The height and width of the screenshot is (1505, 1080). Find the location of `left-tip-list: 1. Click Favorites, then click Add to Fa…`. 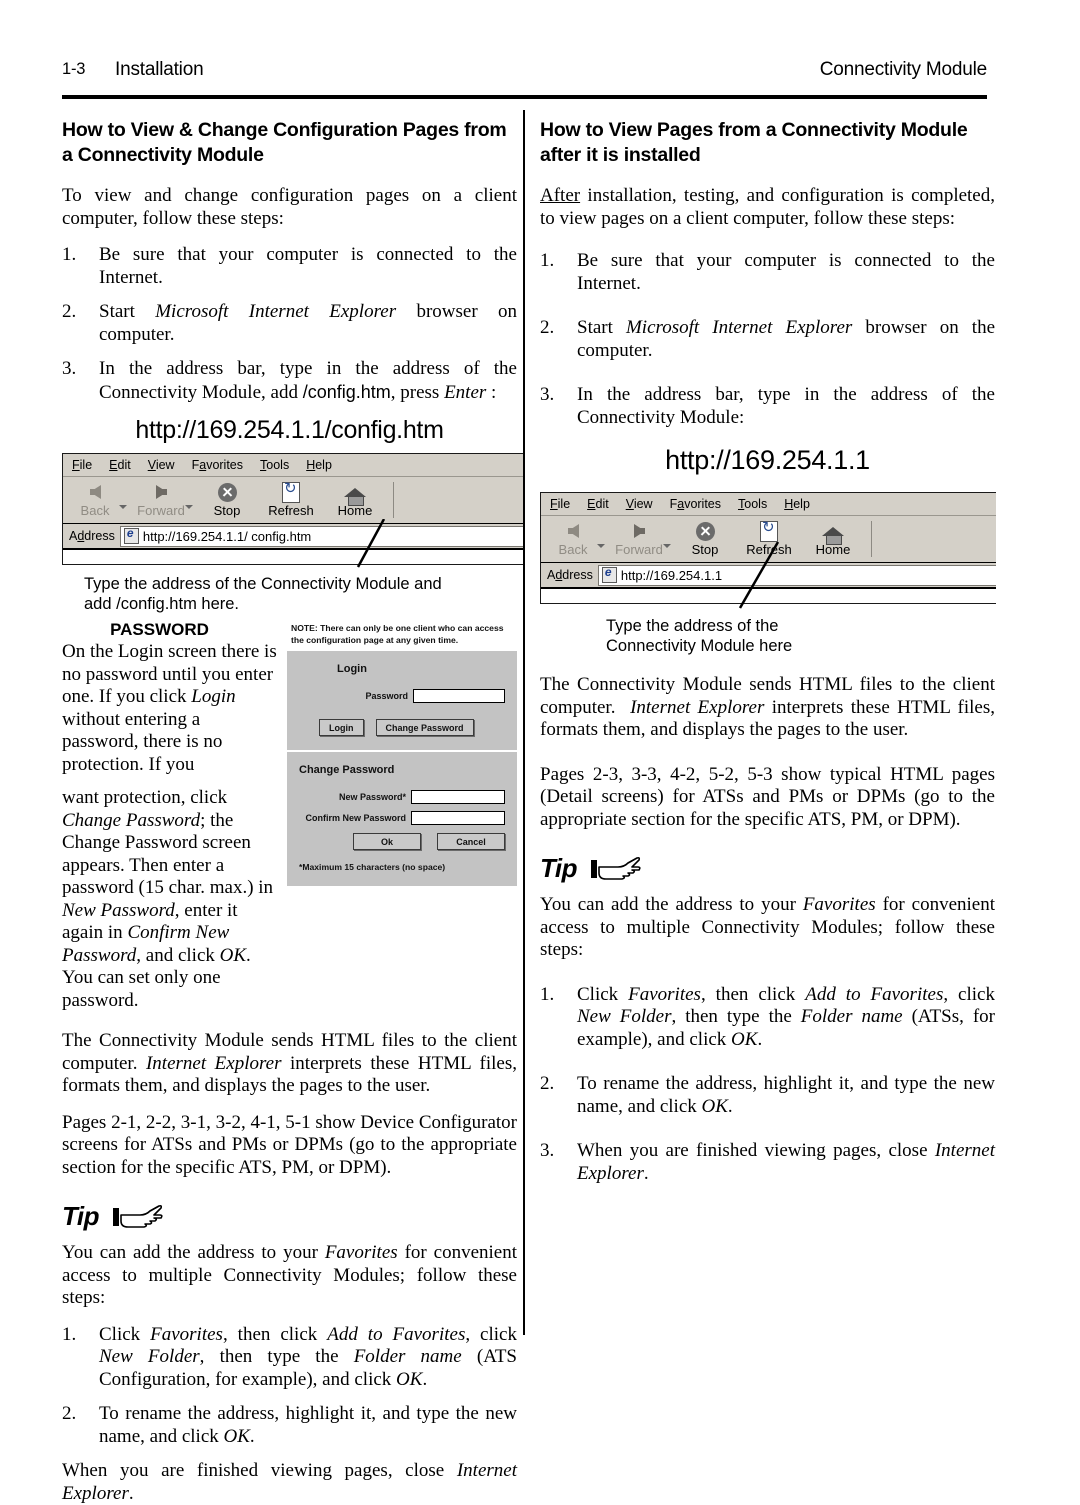

left-tip-list: 1. Click Favorites, then click Add to Fa… is located at coordinates (289, 1386).